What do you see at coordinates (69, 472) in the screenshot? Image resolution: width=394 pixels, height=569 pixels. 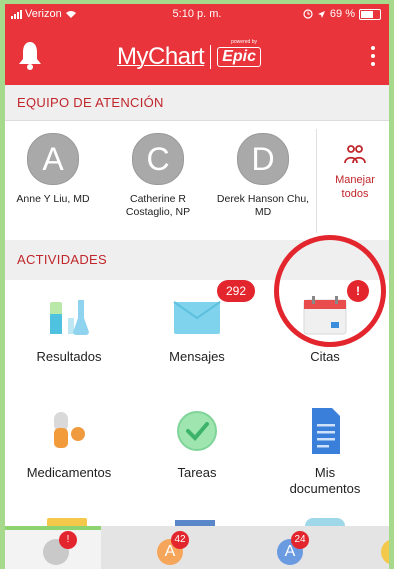 I see `tile-label: Medicamentos` at bounding box center [69, 472].